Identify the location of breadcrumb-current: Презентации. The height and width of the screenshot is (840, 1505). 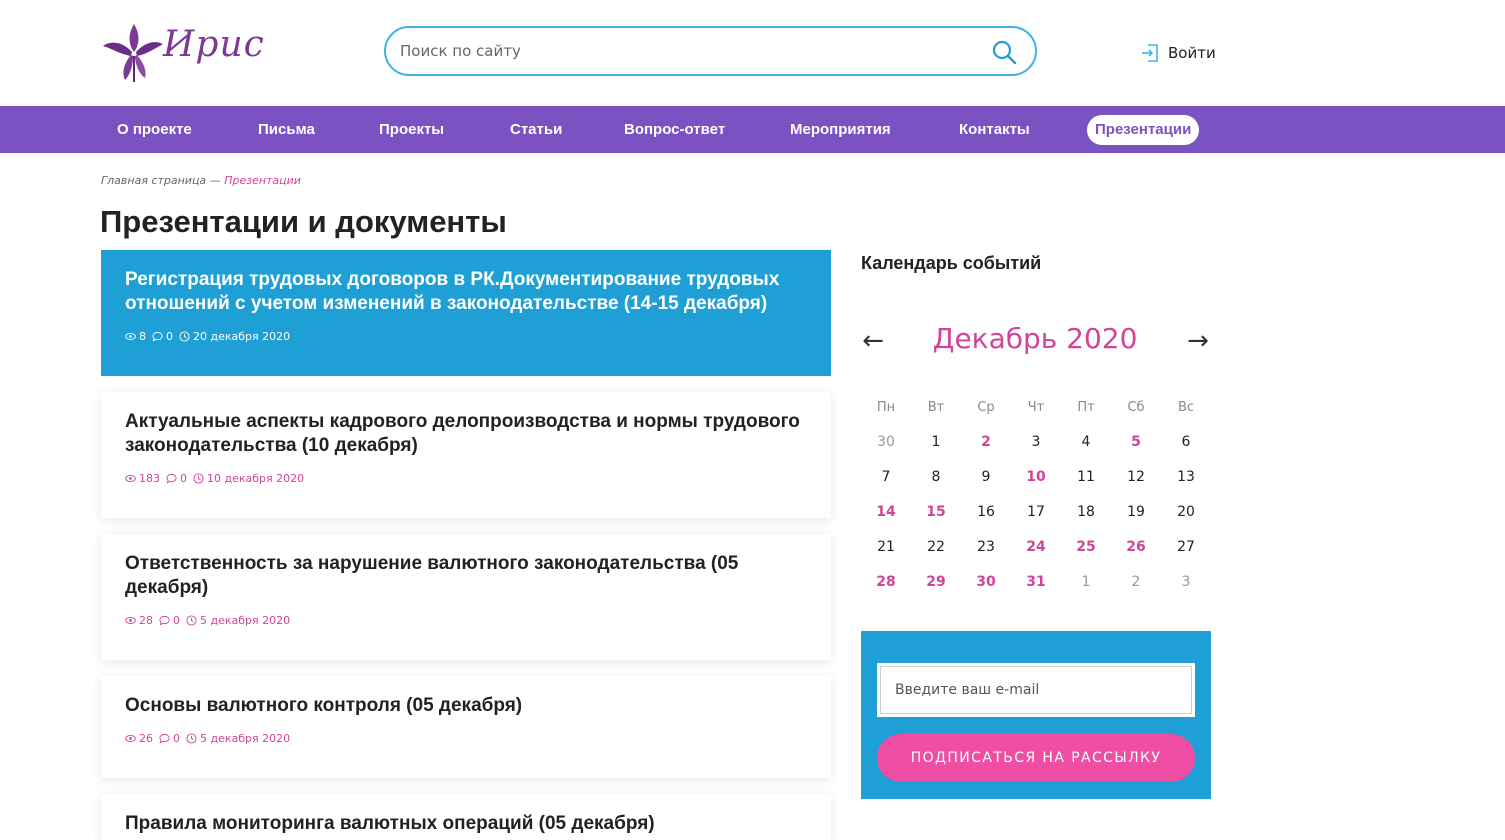
(262, 180).